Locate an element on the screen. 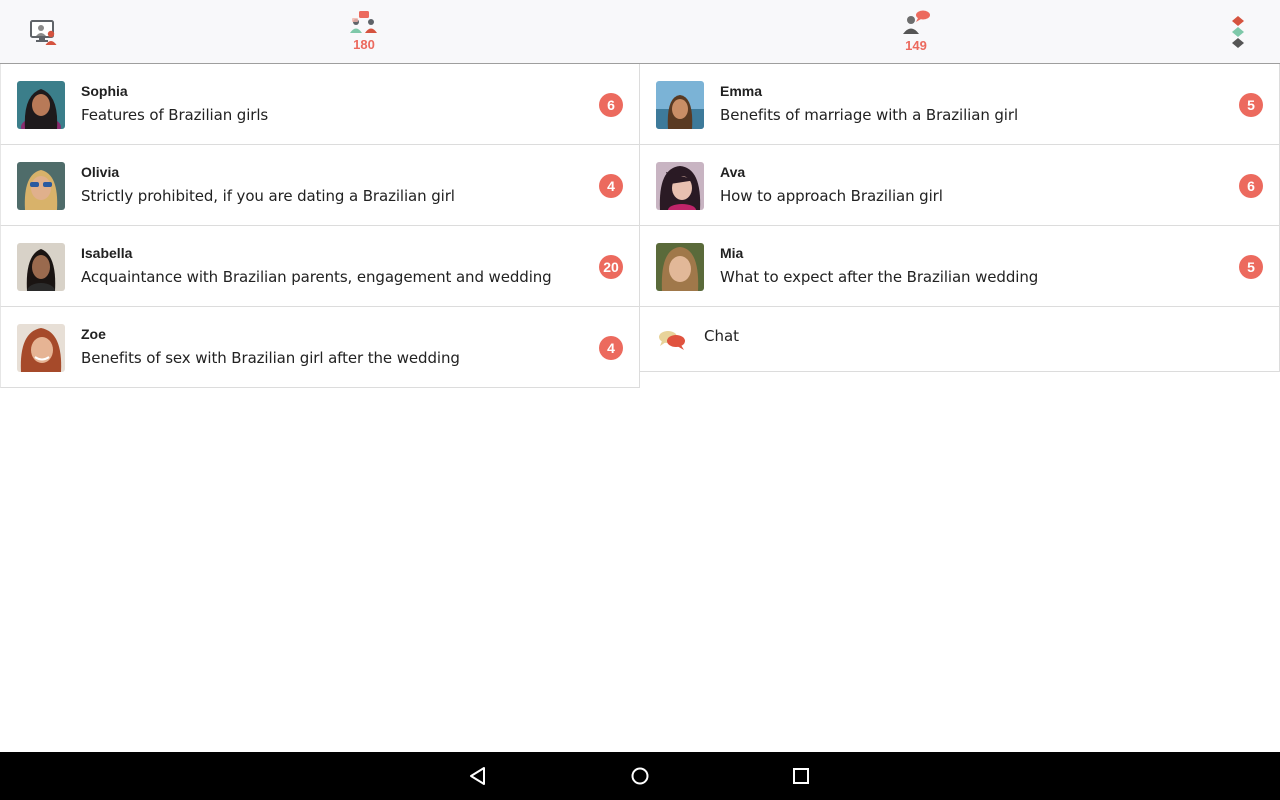  chat-label: Chat is located at coordinates (722, 336).